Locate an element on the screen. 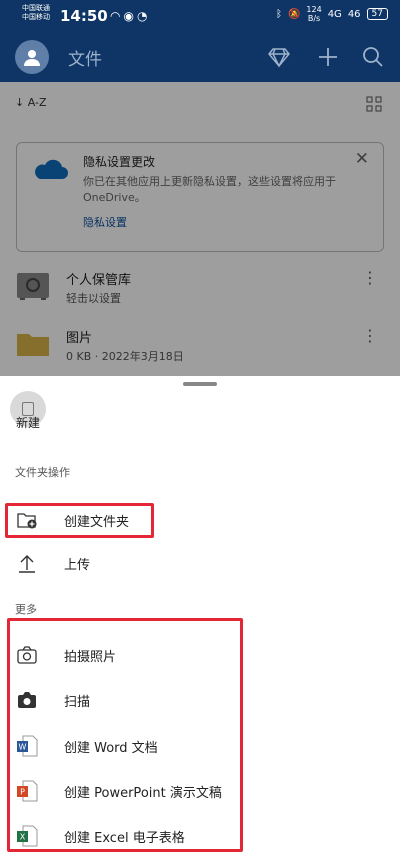 This screenshot has height=867, width=400. page-title: 文件 is located at coordinates (85, 60).